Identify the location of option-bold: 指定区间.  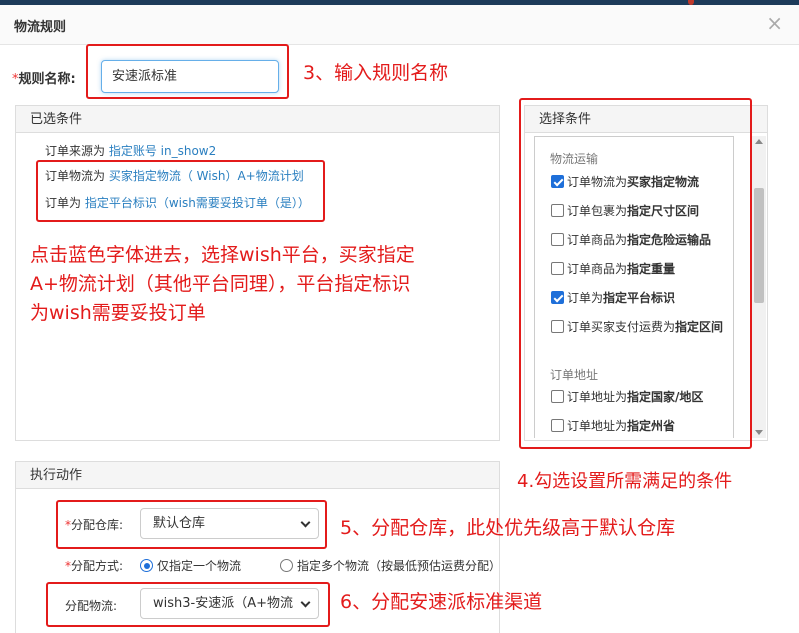
(699, 327).